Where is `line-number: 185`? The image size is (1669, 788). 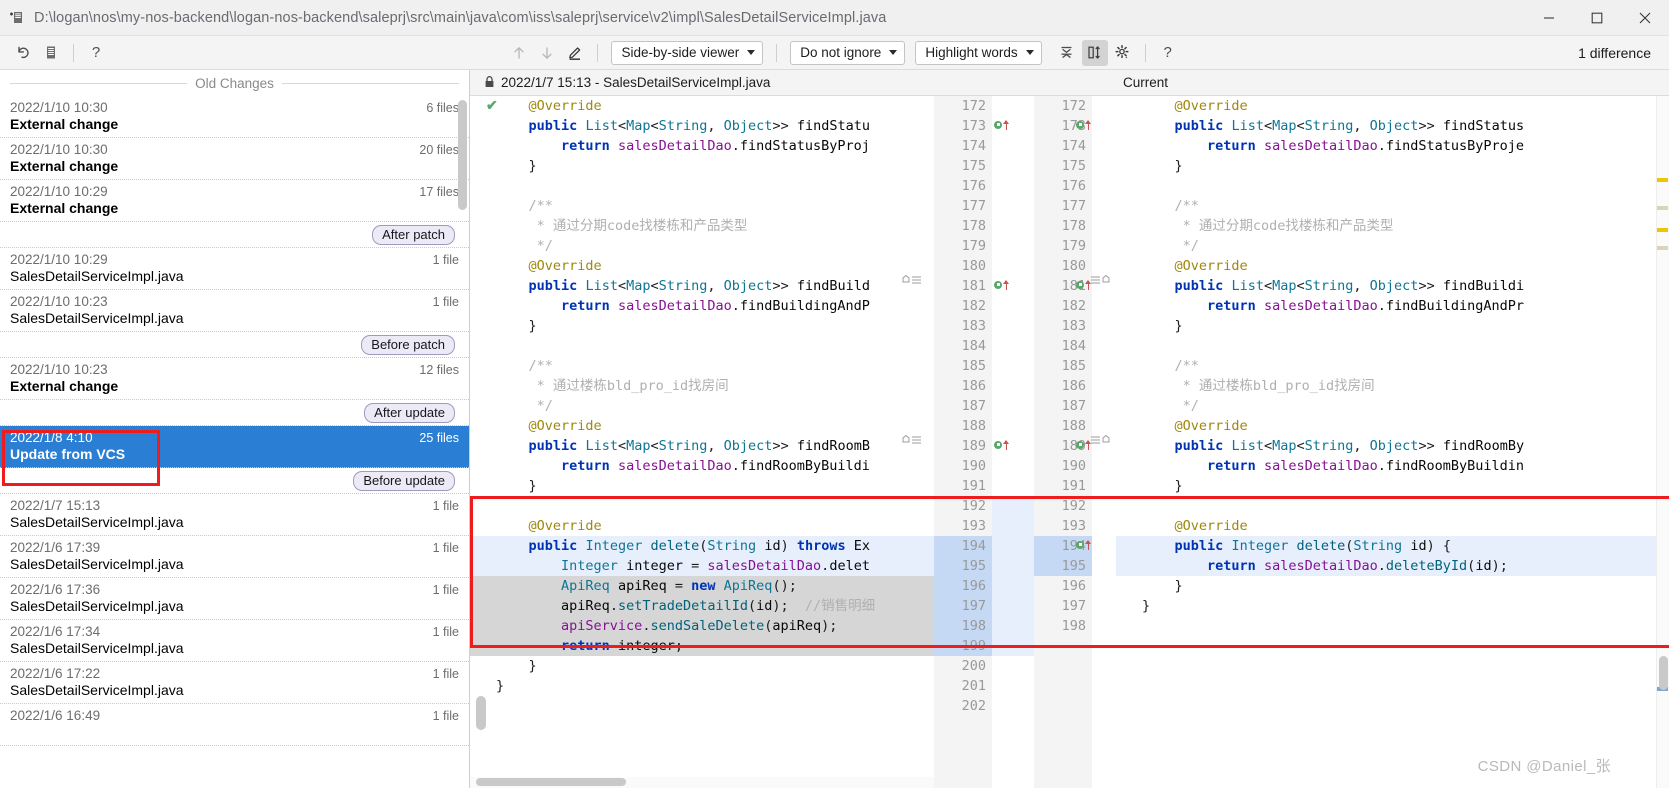 line-number: 185 is located at coordinates (973, 366).